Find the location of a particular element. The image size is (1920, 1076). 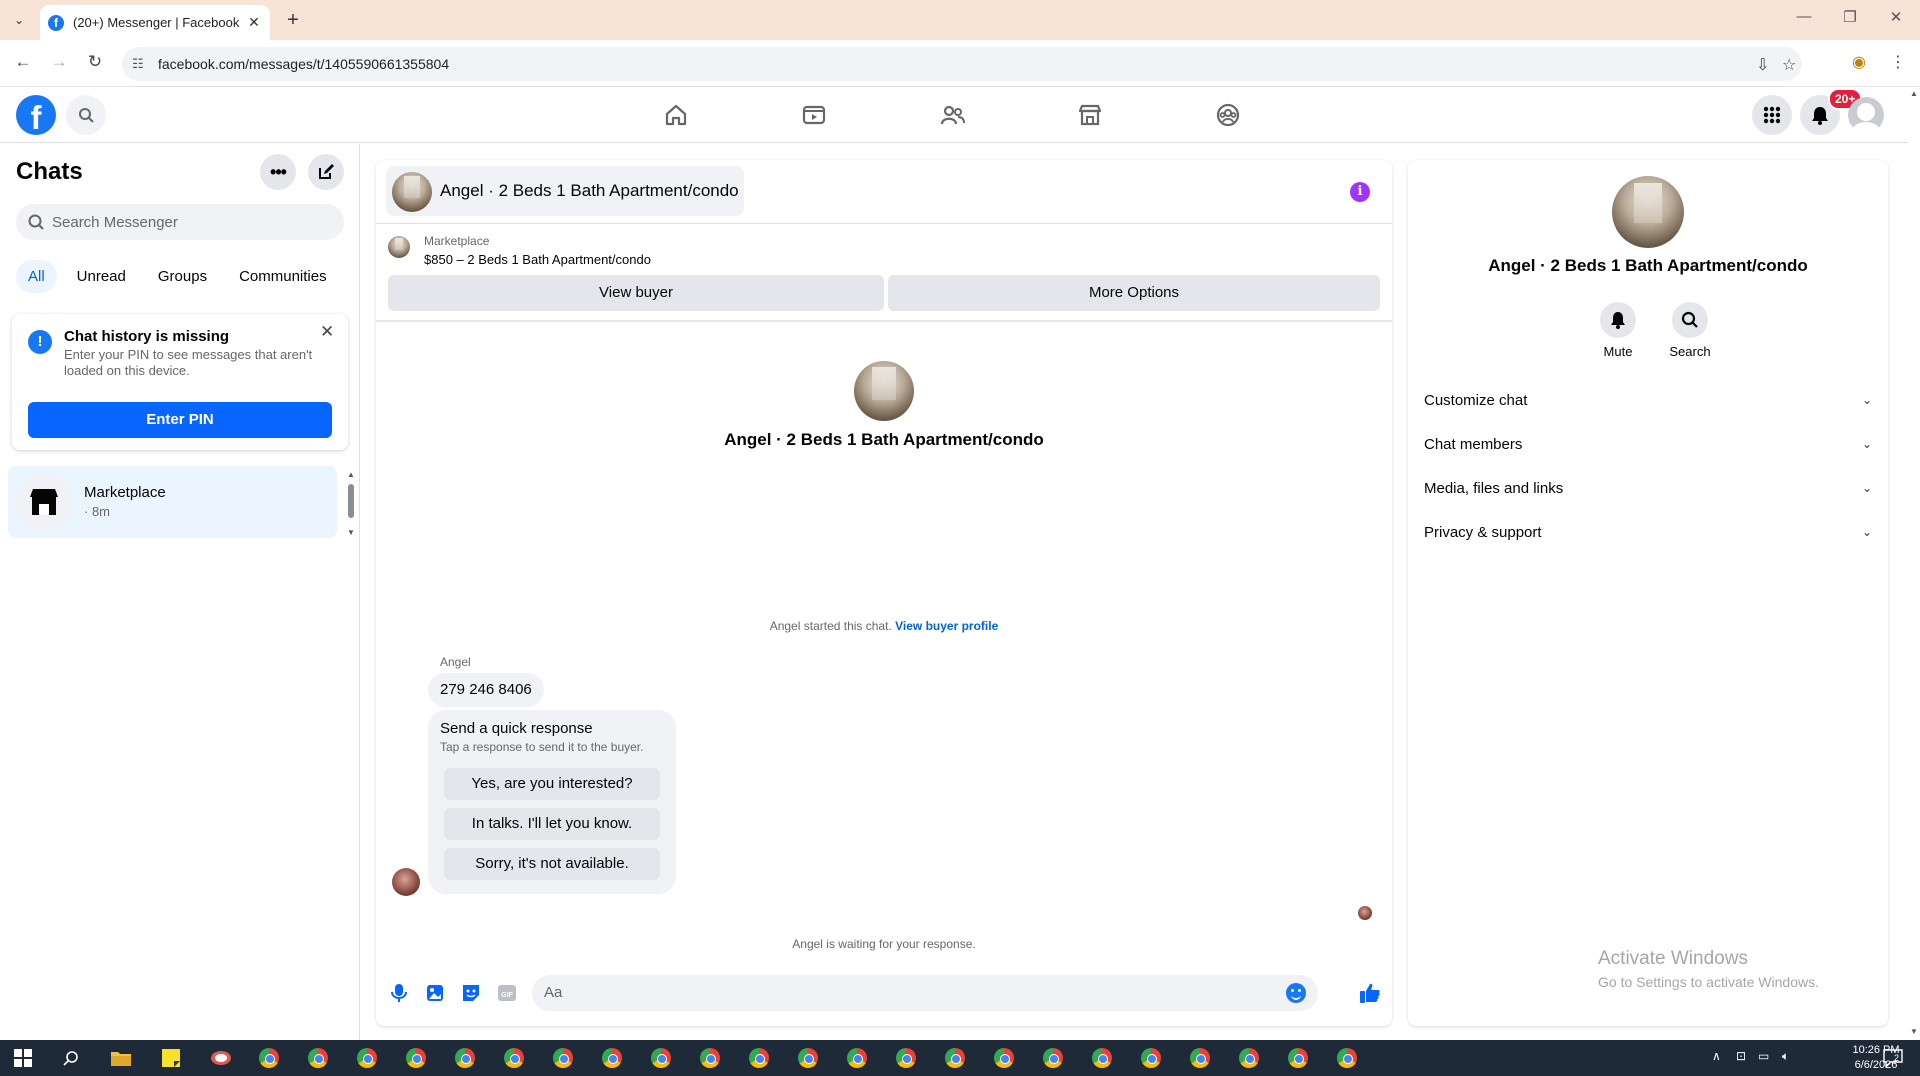

device-icon: ⊡ is located at coordinates (1741, 1056).